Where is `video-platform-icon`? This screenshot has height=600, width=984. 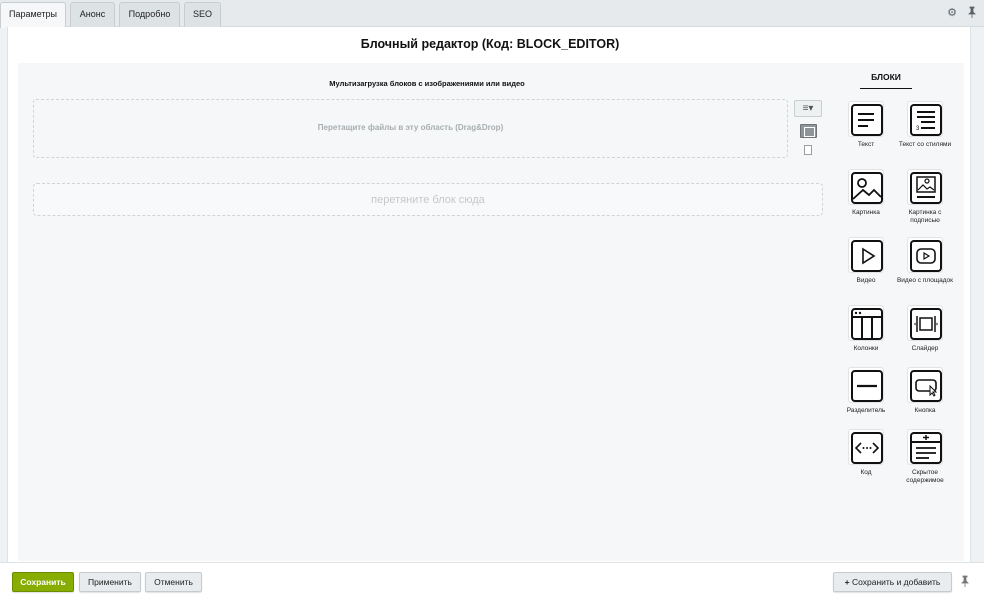 video-platform-icon is located at coordinates (925, 255).